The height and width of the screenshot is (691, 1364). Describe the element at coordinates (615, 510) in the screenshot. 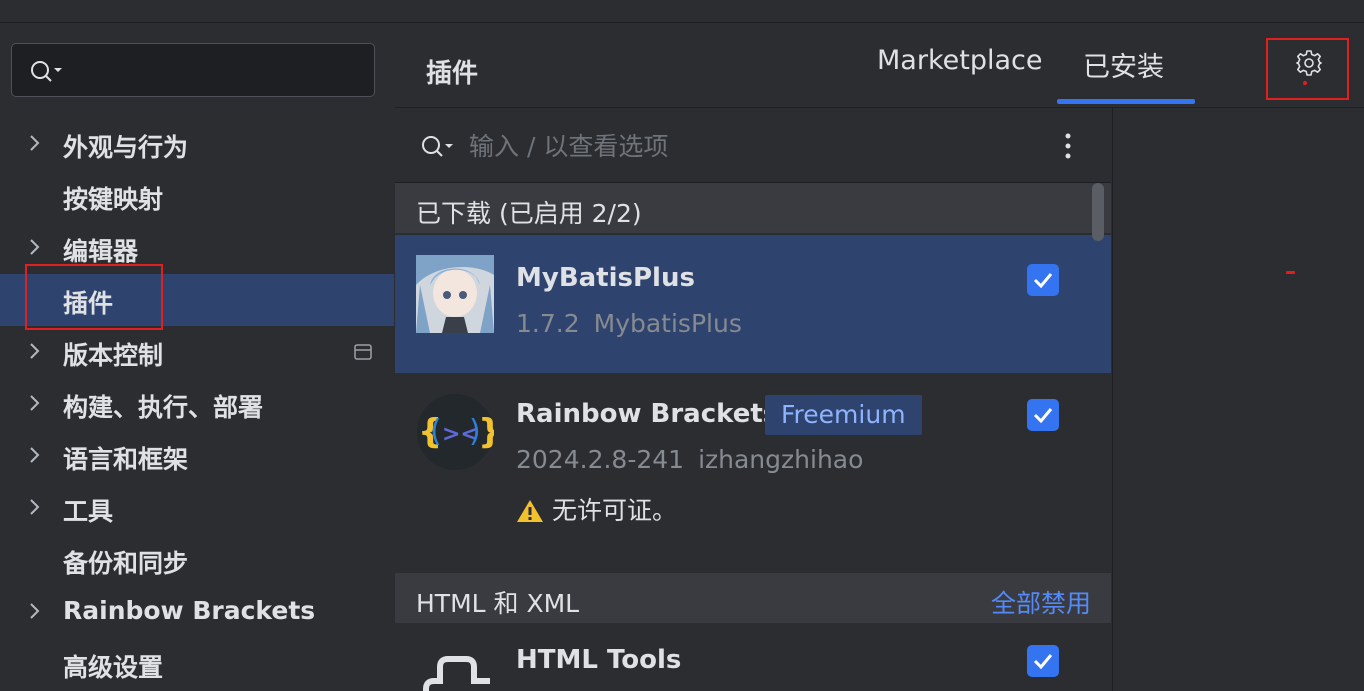

I see `warning-text: 无许可证。` at that location.